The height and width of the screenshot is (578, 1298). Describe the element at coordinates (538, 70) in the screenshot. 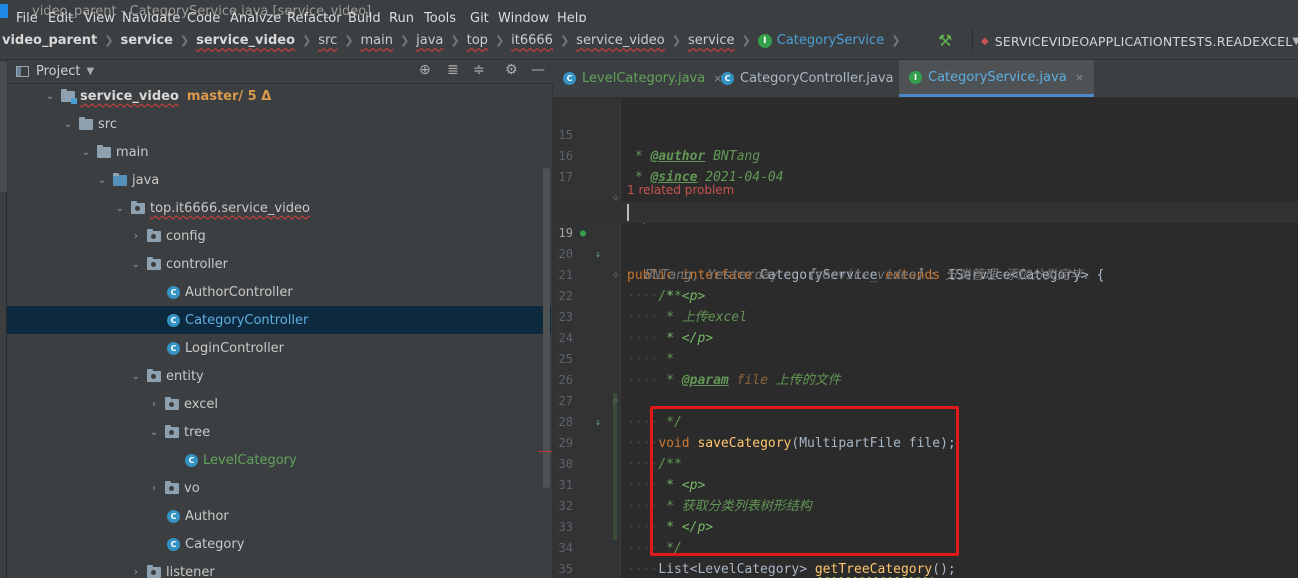

I see `minimize-icon: —` at that location.